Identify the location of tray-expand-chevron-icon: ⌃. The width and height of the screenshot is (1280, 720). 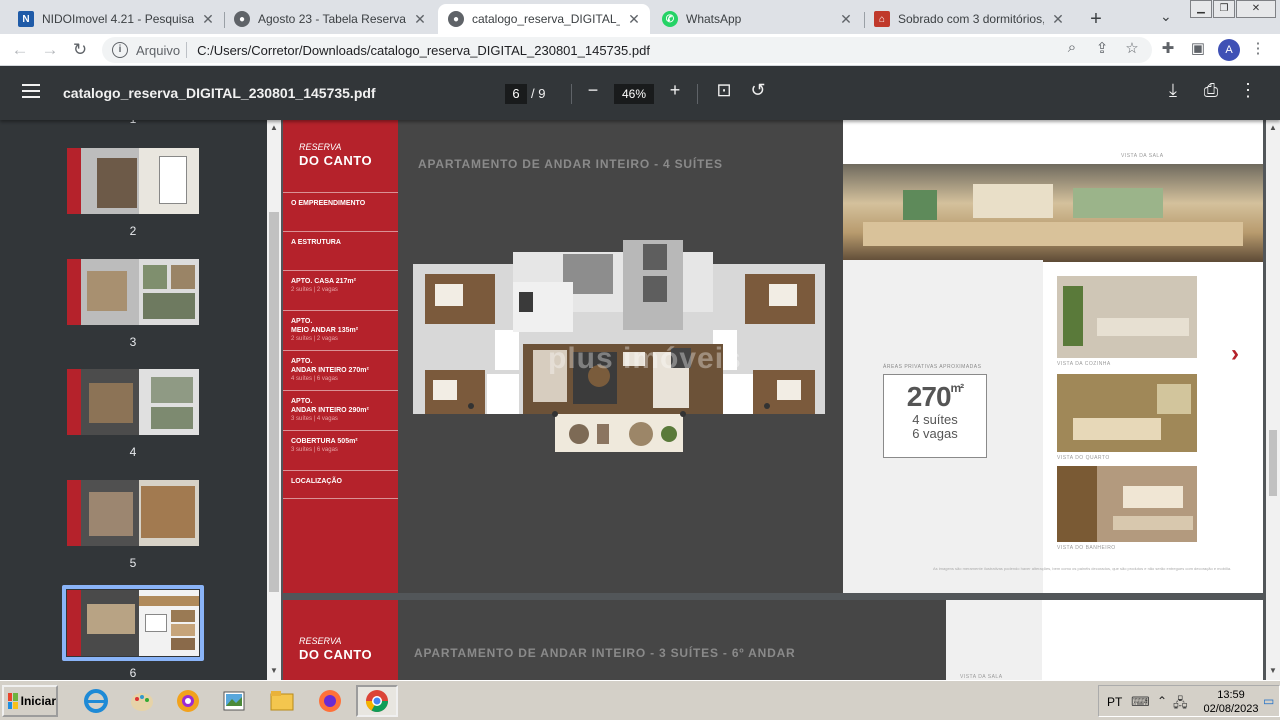
(1162, 701).